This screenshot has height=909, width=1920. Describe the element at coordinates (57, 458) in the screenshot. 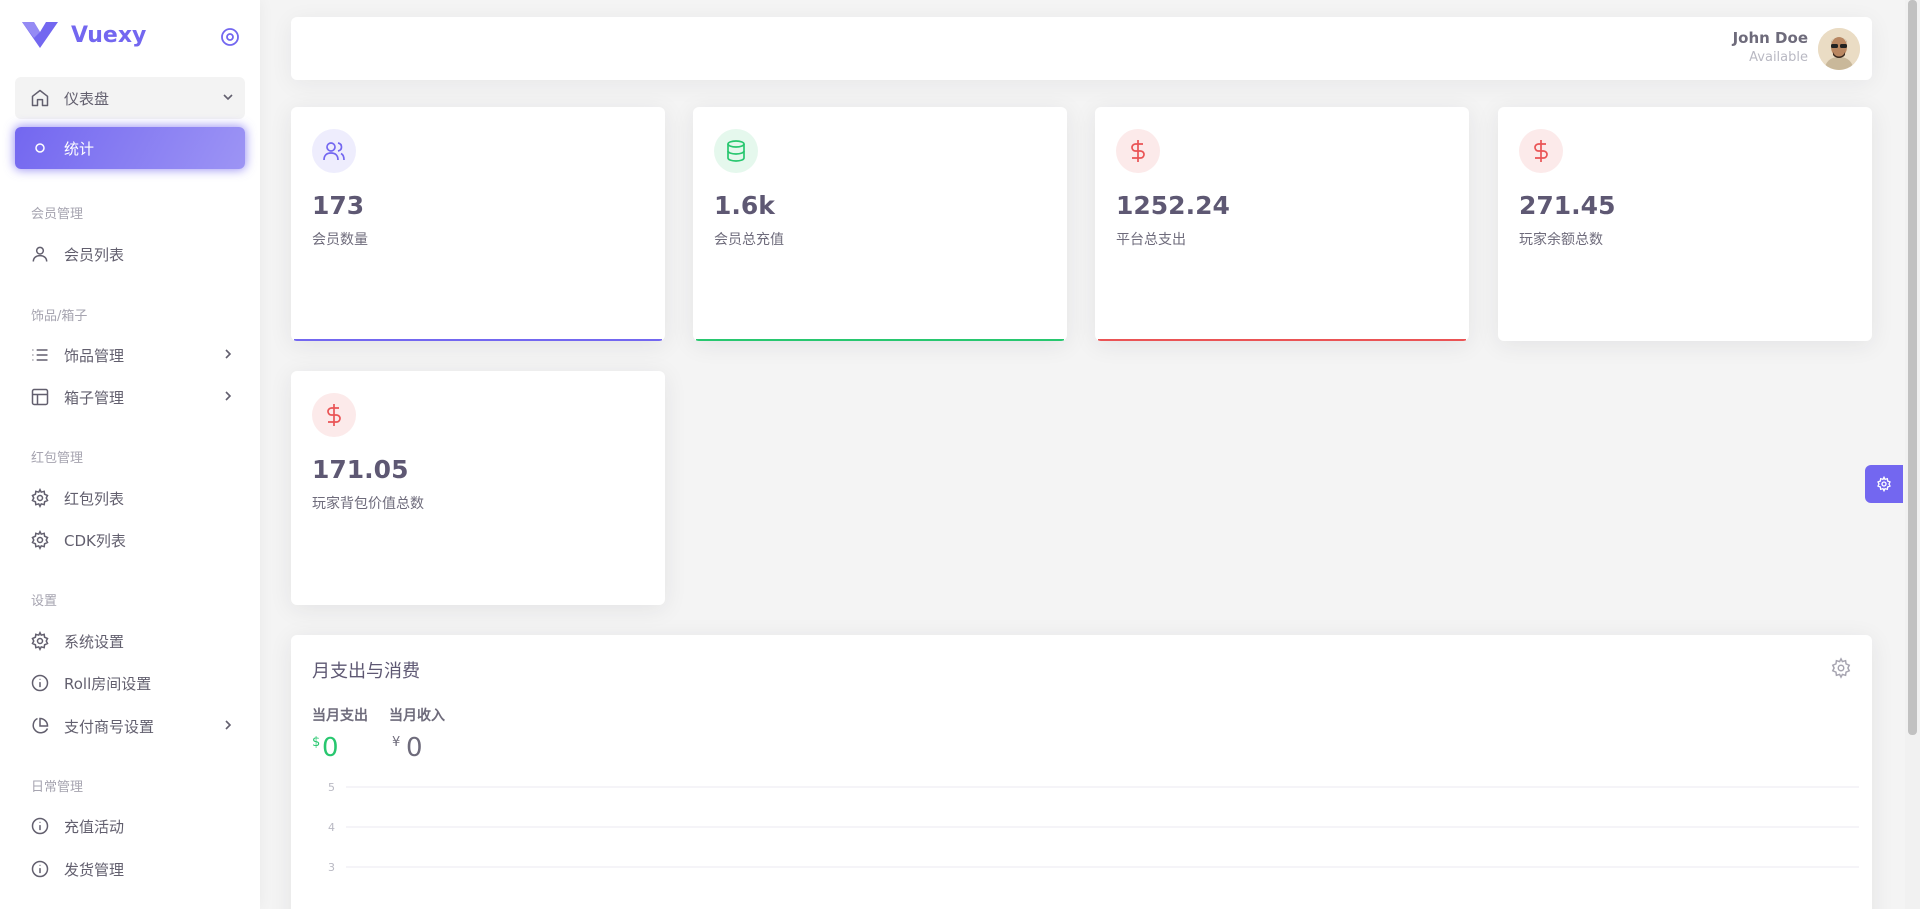

I see `nav-header-redpacket: 红包管理` at that location.